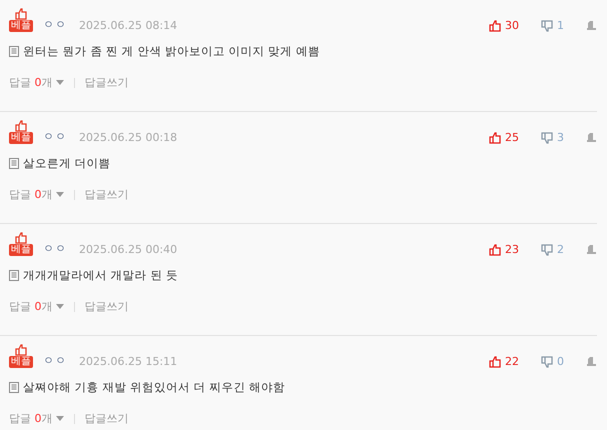 The height and width of the screenshot is (430, 607). What do you see at coordinates (560, 25) in the screenshot?
I see `dislike-count: 1` at bounding box center [560, 25].